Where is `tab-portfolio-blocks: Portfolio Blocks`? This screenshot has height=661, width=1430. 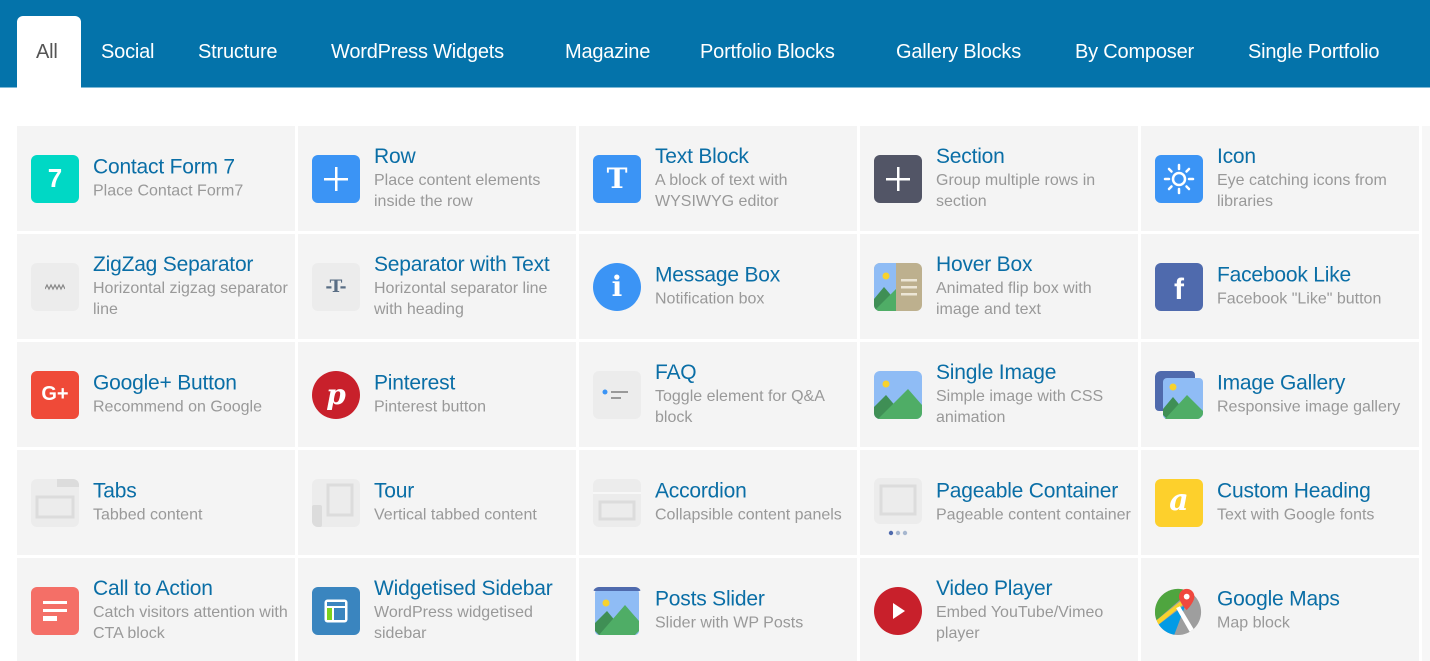
tab-portfolio-blocks: Portfolio Blocks is located at coordinates (767, 52).